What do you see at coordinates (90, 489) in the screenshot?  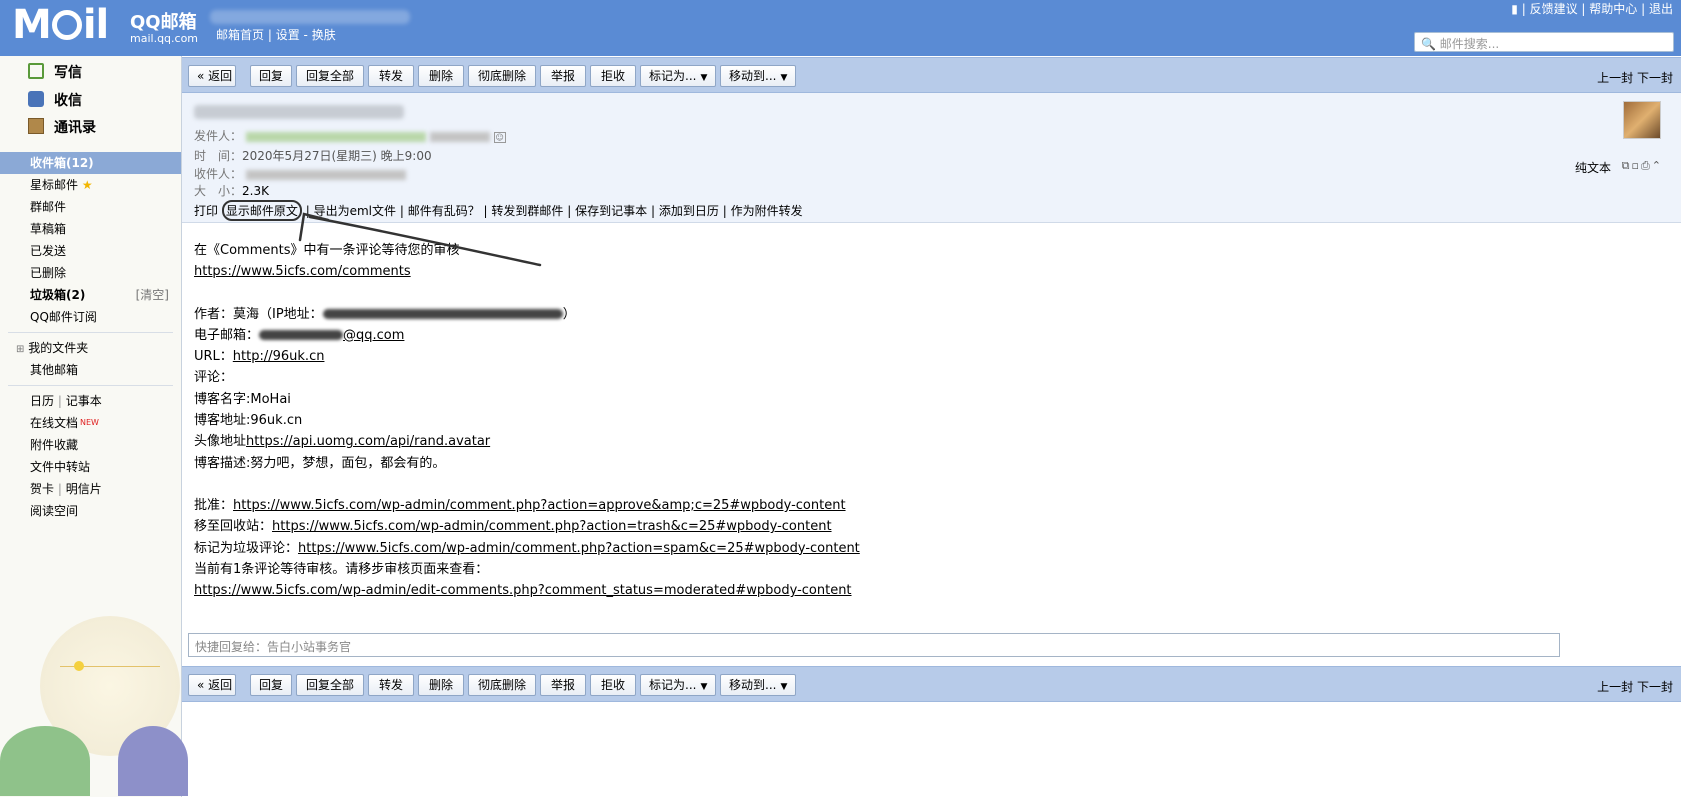 I see `tool-cards-postcards: 贺卡 | 明信片` at bounding box center [90, 489].